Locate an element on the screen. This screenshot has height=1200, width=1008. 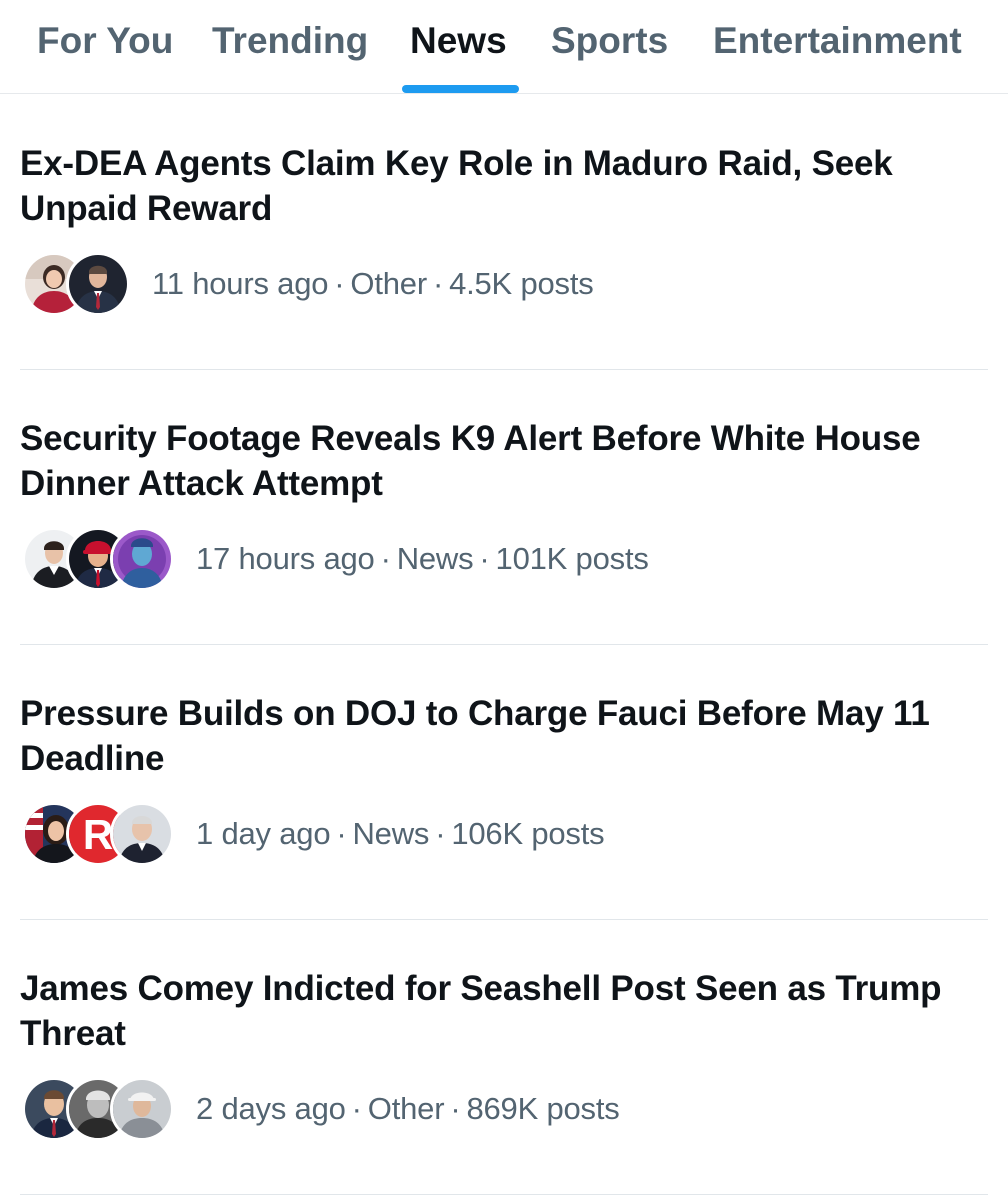
tab-news: News is located at coordinates (458, 47).